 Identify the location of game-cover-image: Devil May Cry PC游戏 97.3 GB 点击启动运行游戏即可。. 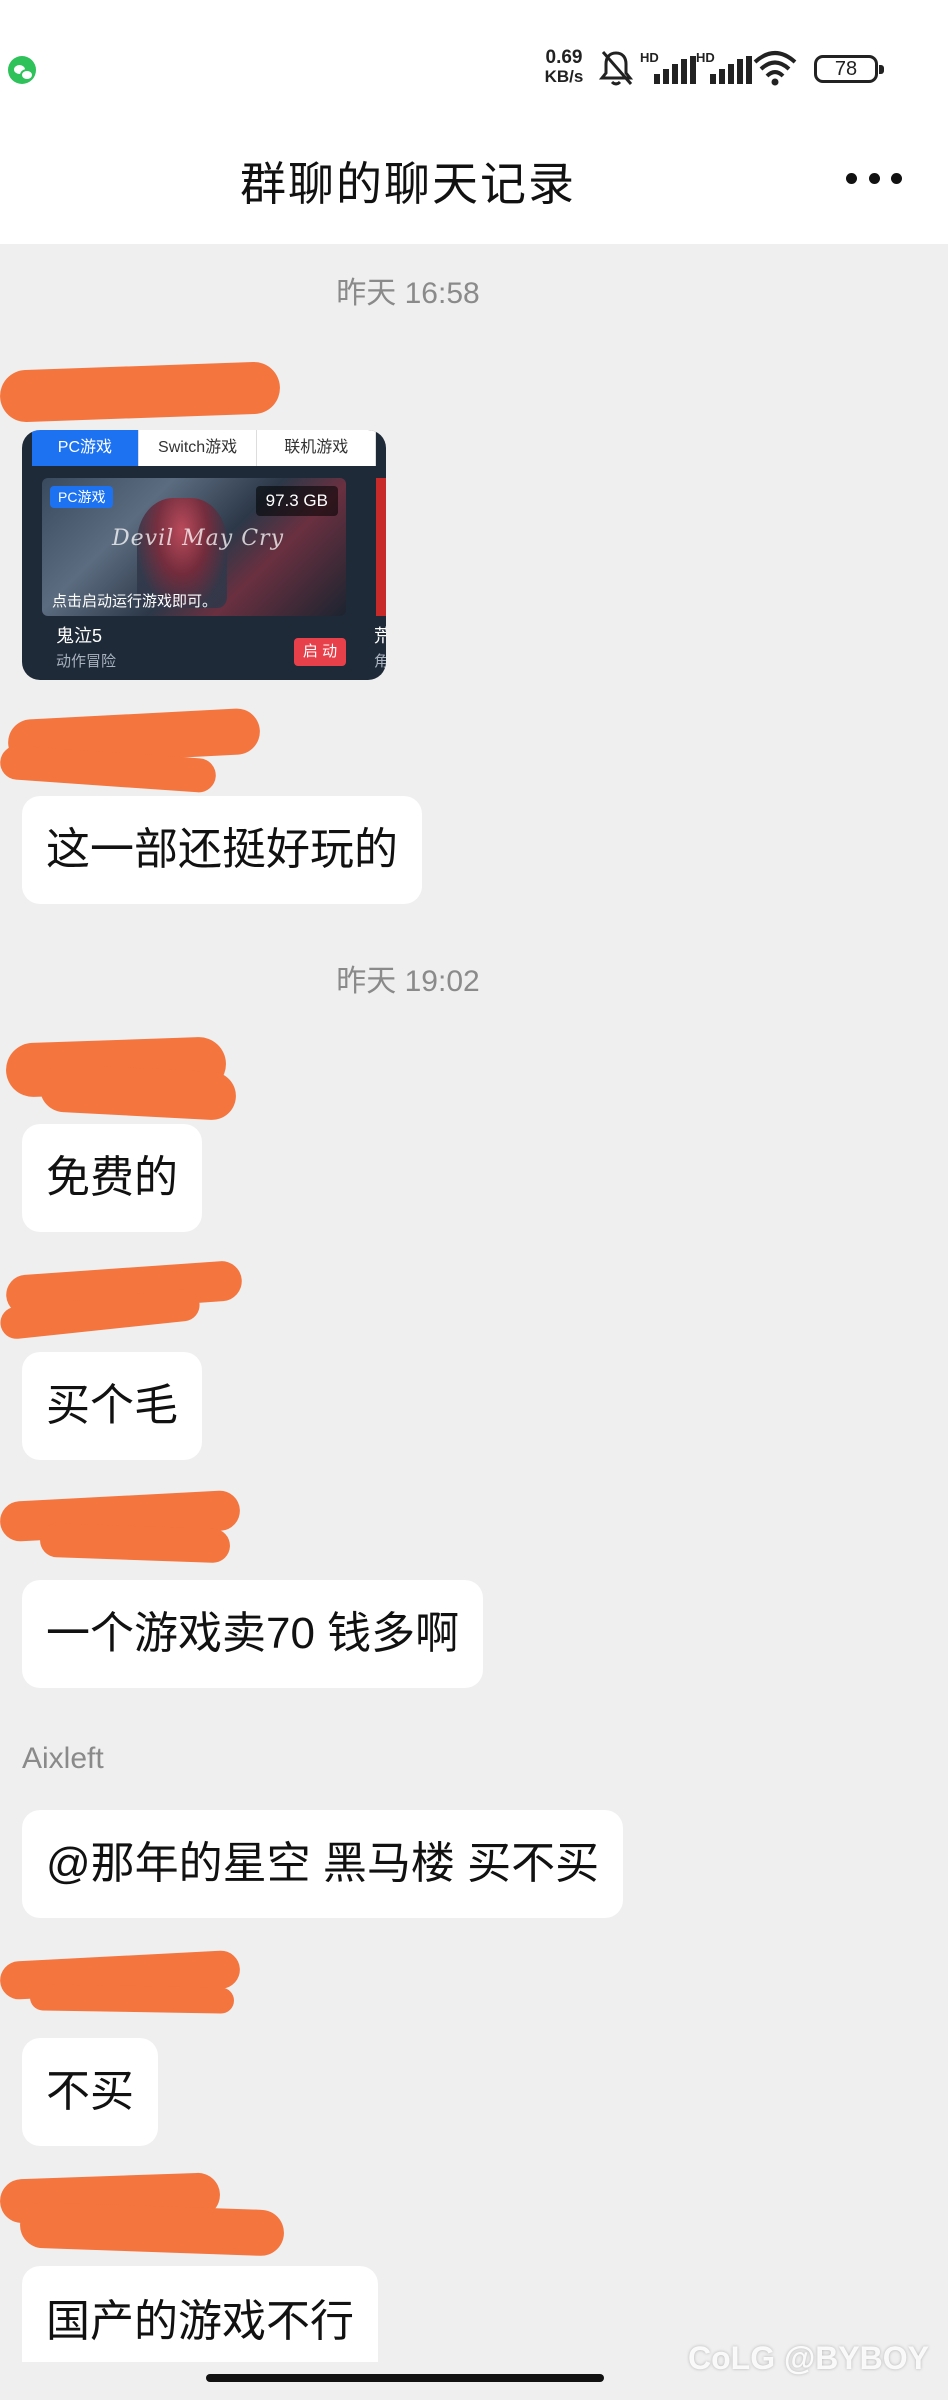
(194, 547).